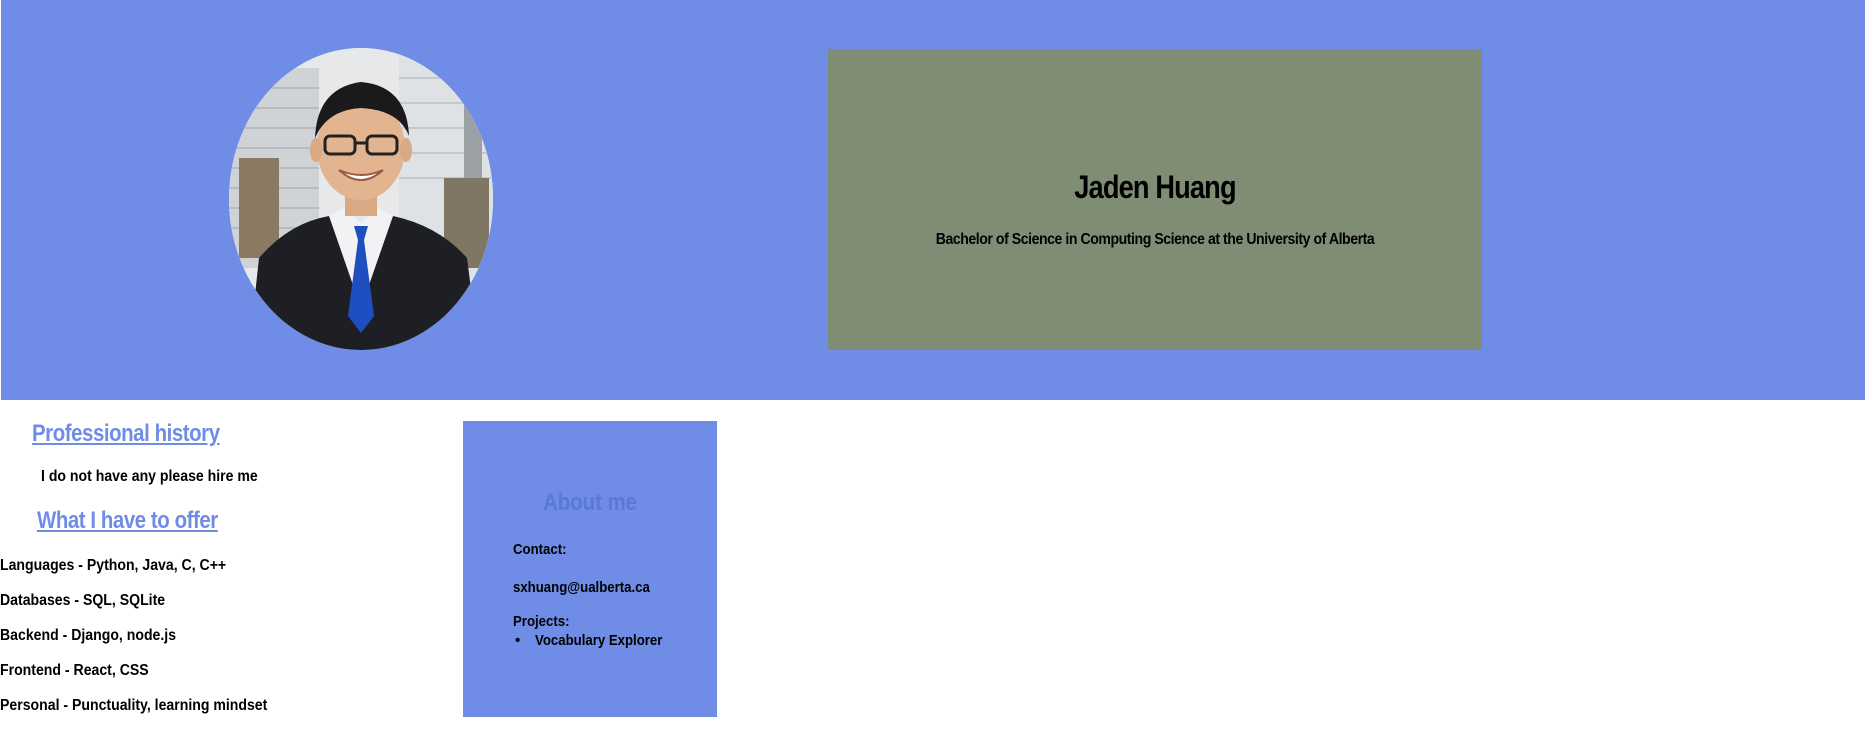 The height and width of the screenshot is (747, 1866). Describe the element at coordinates (35, 600) in the screenshot. I see `skill-key: Databases` at that location.